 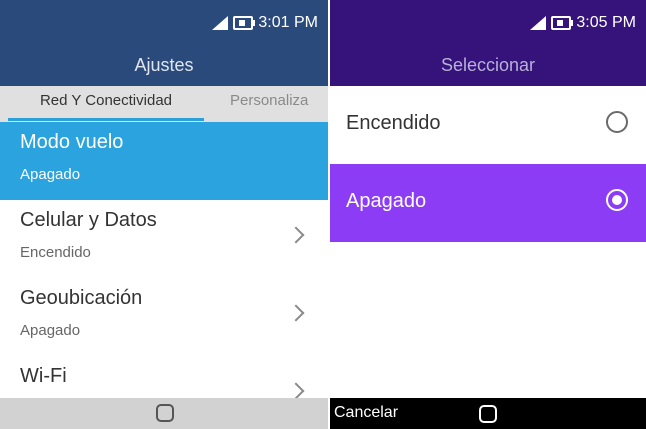 I want to click on item-title: Wi-Fi, so click(x=43, y=376).